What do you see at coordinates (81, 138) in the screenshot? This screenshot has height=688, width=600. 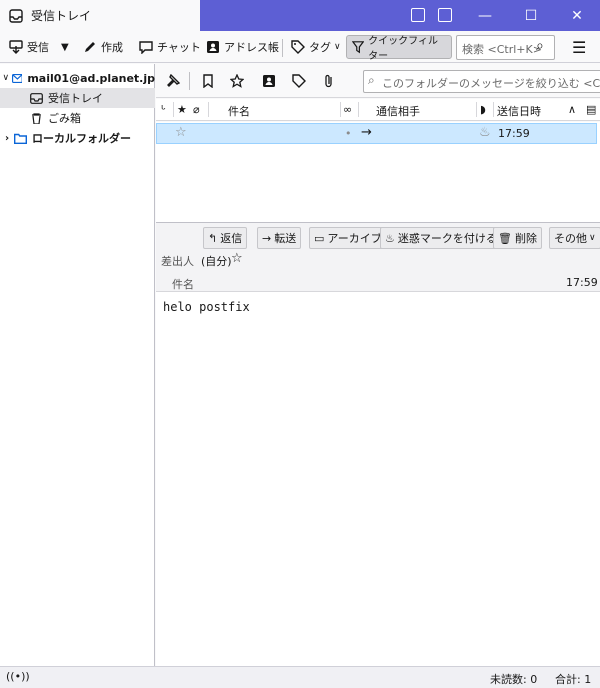 I see `local-folders-label: ローカルフォルダー` at bounding box center [81, 138].